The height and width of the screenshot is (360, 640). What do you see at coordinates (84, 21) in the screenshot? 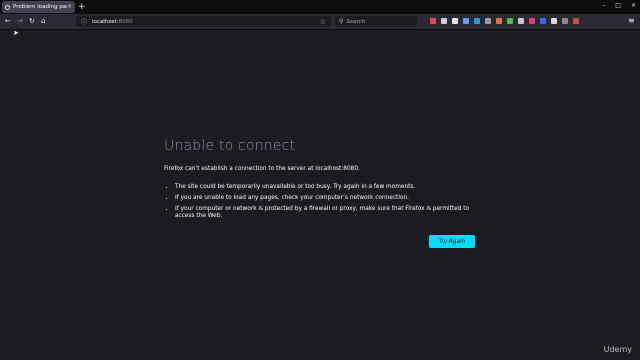
I see `info-icon: ⓘ` at bounding box center [84, 21].